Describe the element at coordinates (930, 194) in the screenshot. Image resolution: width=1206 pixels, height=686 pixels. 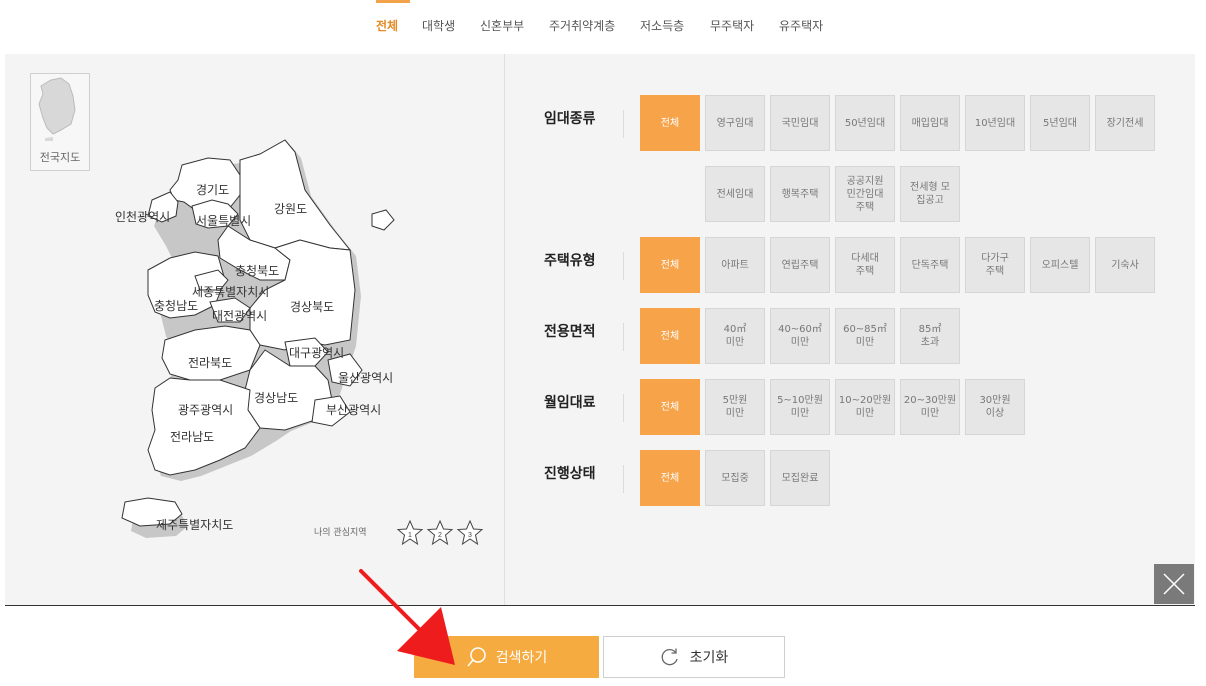
I see `rental-type-jeonse-notice: 전세형 모 집공고` at that location.